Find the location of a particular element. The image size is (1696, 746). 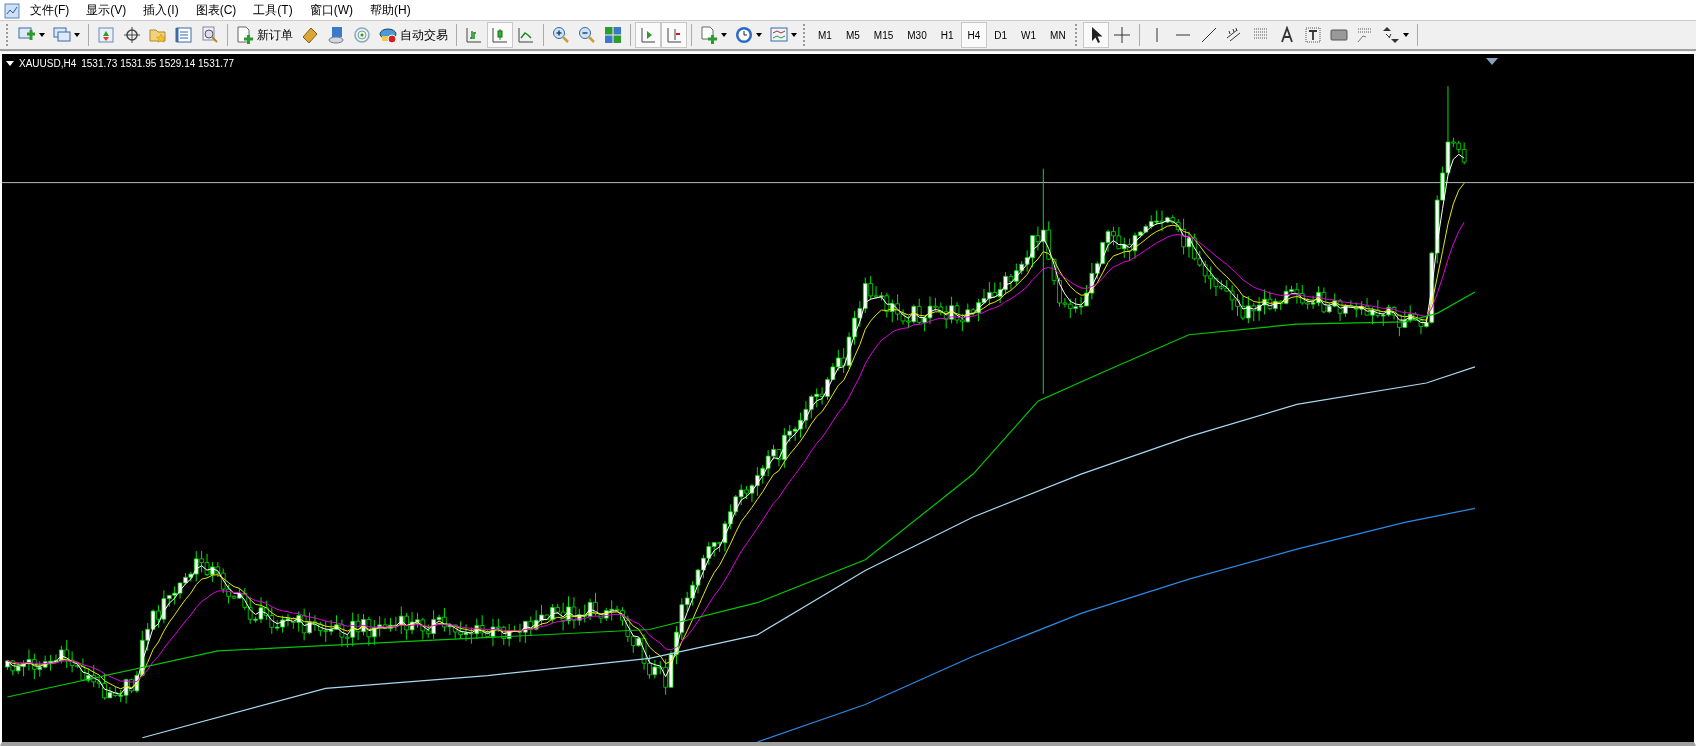

timeframe-button: MN is located at coordinates (1058, 35).